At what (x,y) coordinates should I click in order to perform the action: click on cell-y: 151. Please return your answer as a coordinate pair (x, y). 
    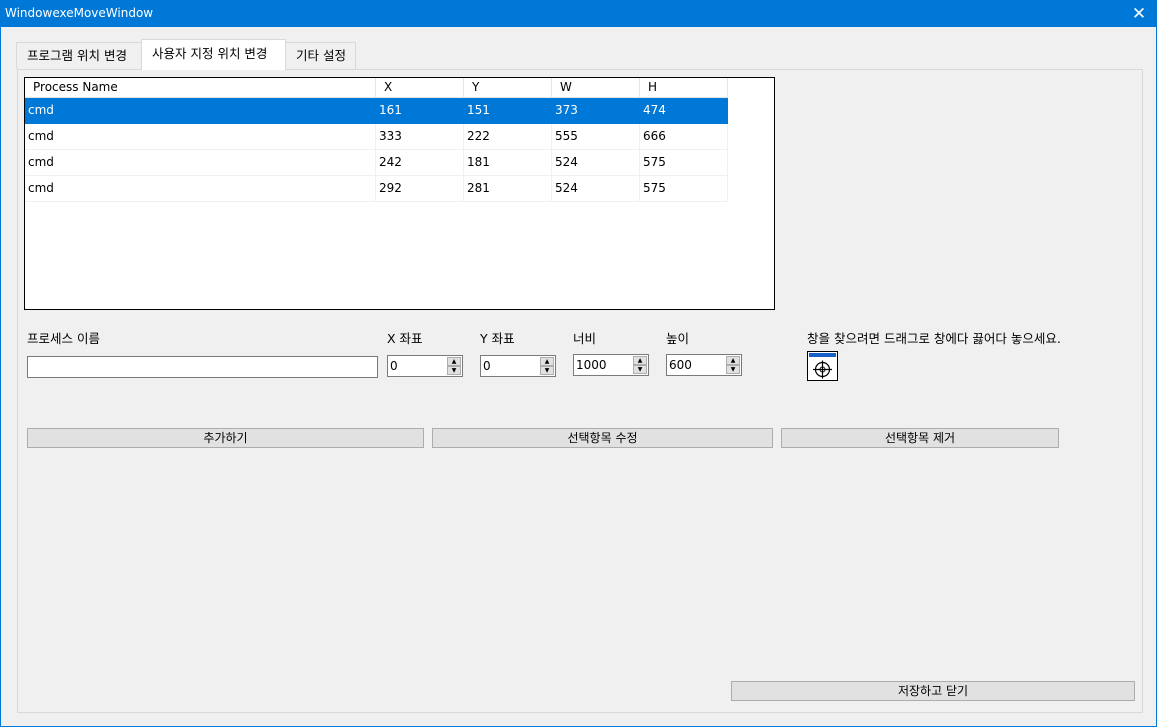
    Looking at the image, I should click on (508, 111).